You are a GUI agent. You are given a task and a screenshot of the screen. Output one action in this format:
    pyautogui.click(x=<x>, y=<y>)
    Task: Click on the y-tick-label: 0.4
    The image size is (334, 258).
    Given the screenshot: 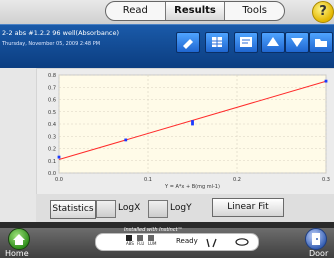 What is the action you would take?
    pyautogui.click(x=52, y=125)
    